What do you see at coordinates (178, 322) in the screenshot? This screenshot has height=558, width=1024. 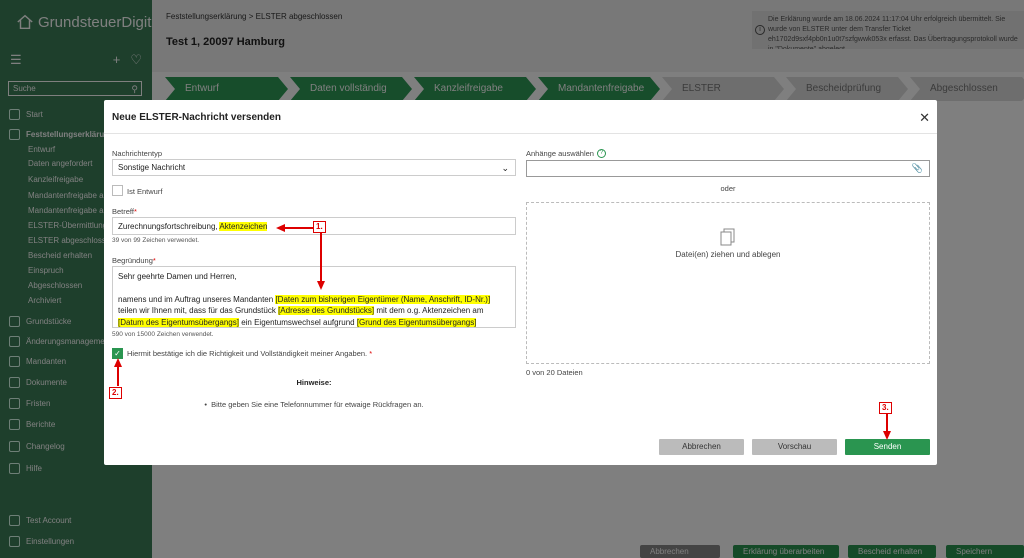 I see `reason-placeholder: [Datum des Eigentumsübergangs]` at bounding box center [178, 322].